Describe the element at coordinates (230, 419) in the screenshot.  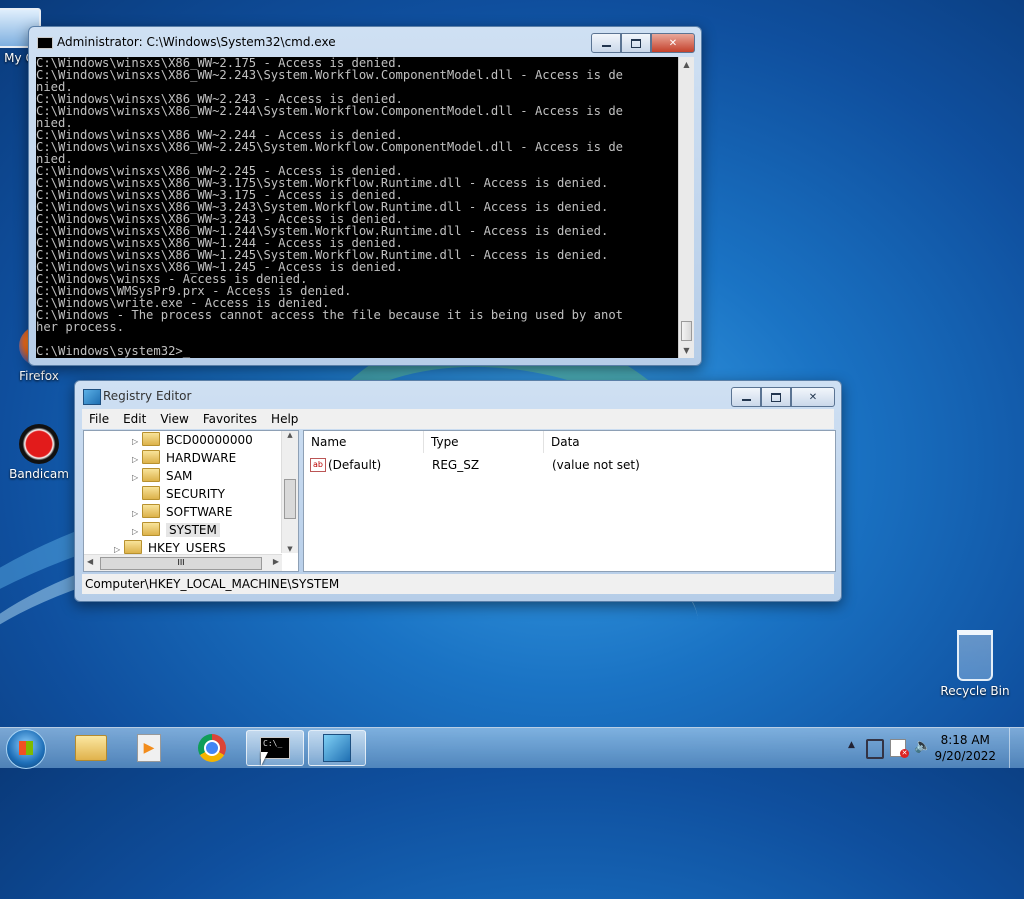
I see `menu-favorites: Favorites` at that location.